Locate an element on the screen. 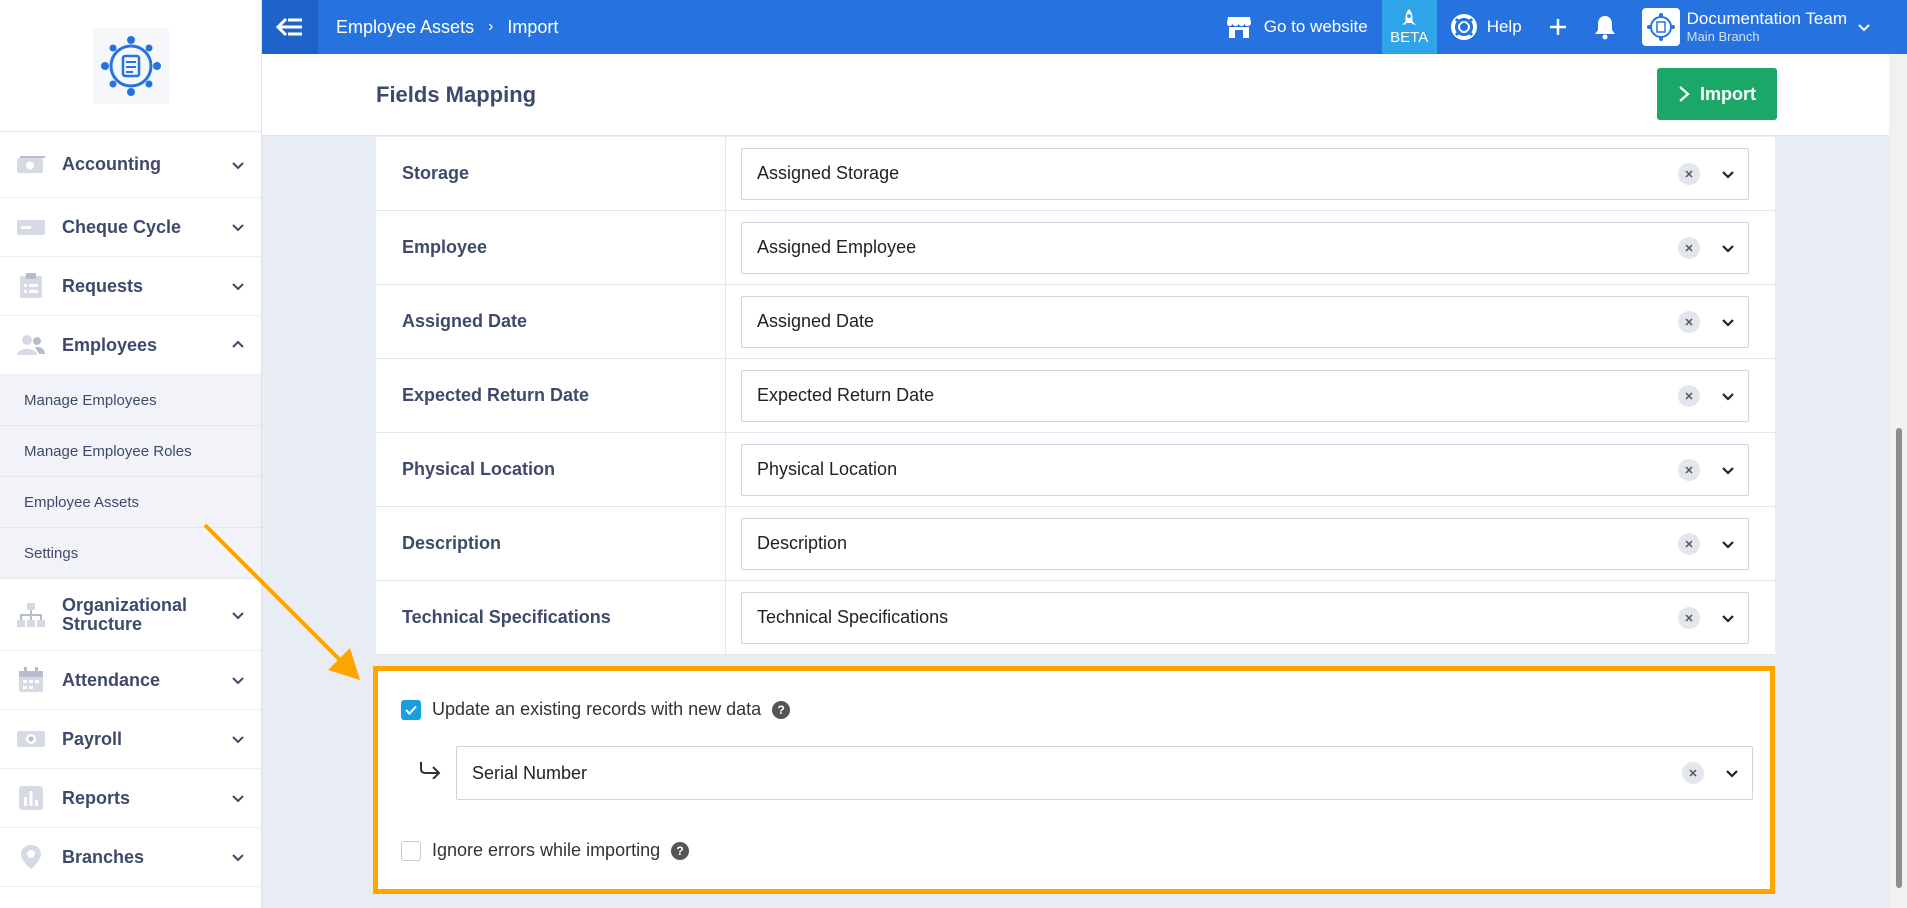 The width and height of the screenshot is (1907, 908). table-row: Employee Assigned Employee is located at coordinates (1075, 248).